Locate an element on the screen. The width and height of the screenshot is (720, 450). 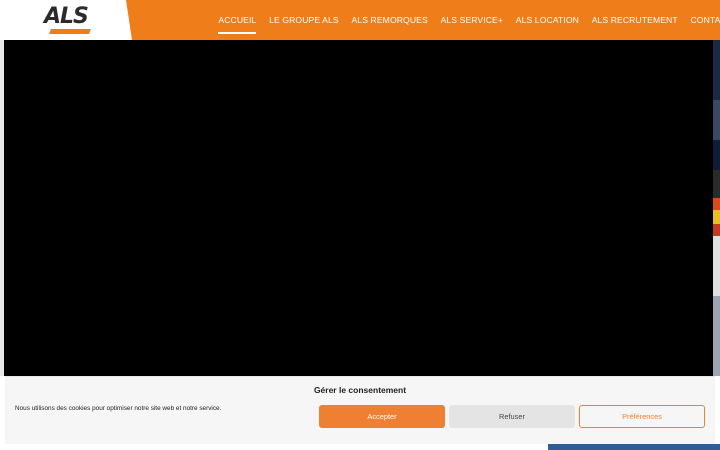
background-image-edge is located at coordinates (716, 208).